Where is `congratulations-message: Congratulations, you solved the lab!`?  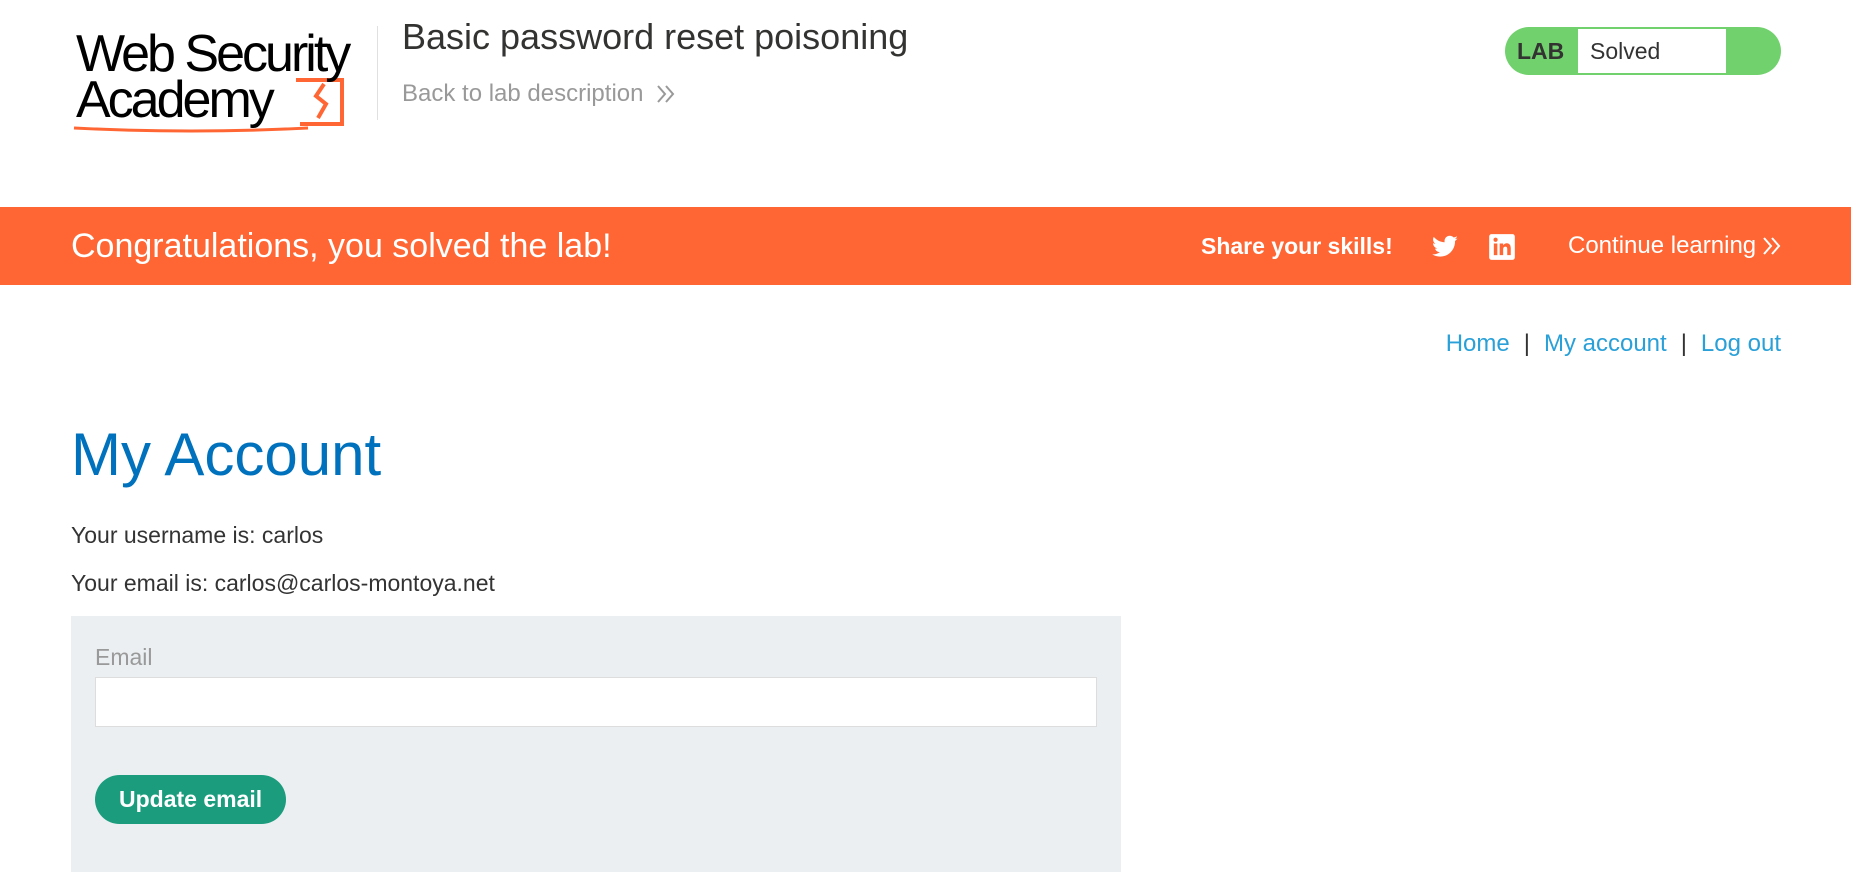
congratulations-message: Congratulations, you solved the lab! is located at coordinates (341, 246).